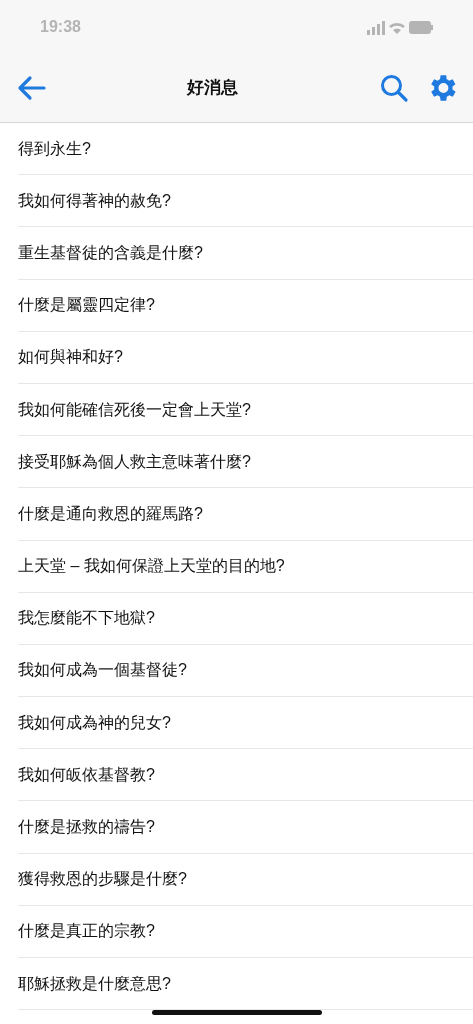  Describe the element at coordinates (102, 670) in the screenshot. I see `list-item: 我如何成為一個基督徒?` at that location.